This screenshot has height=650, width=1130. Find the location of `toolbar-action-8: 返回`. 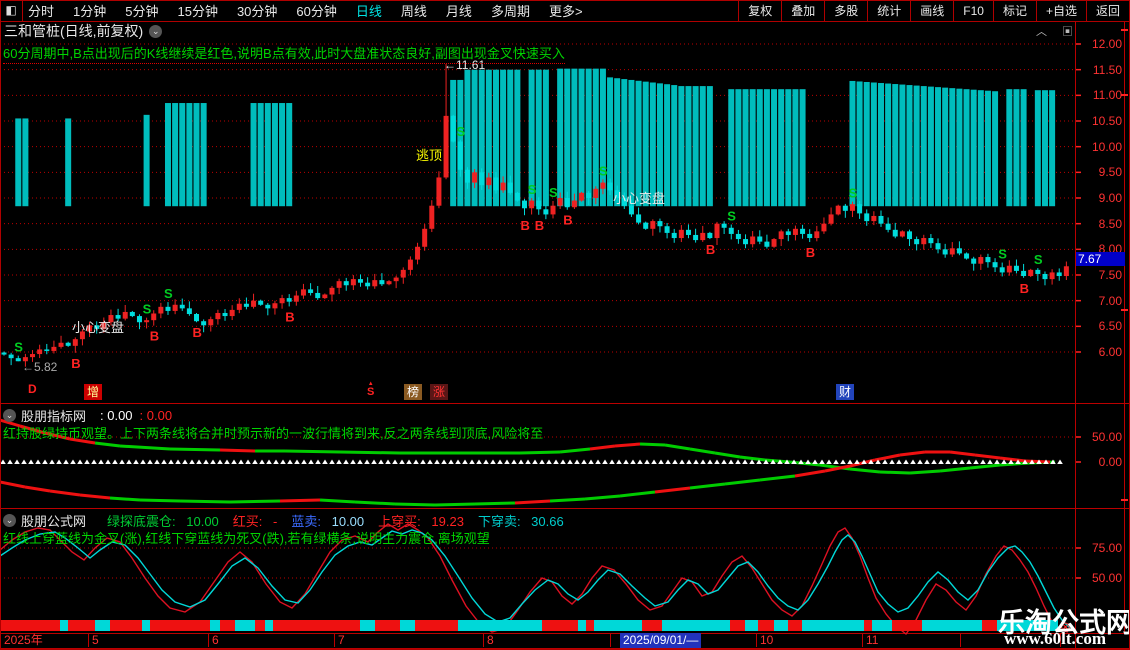

toolbar-action-8: 返回 is located at coordinates (1107, 10).